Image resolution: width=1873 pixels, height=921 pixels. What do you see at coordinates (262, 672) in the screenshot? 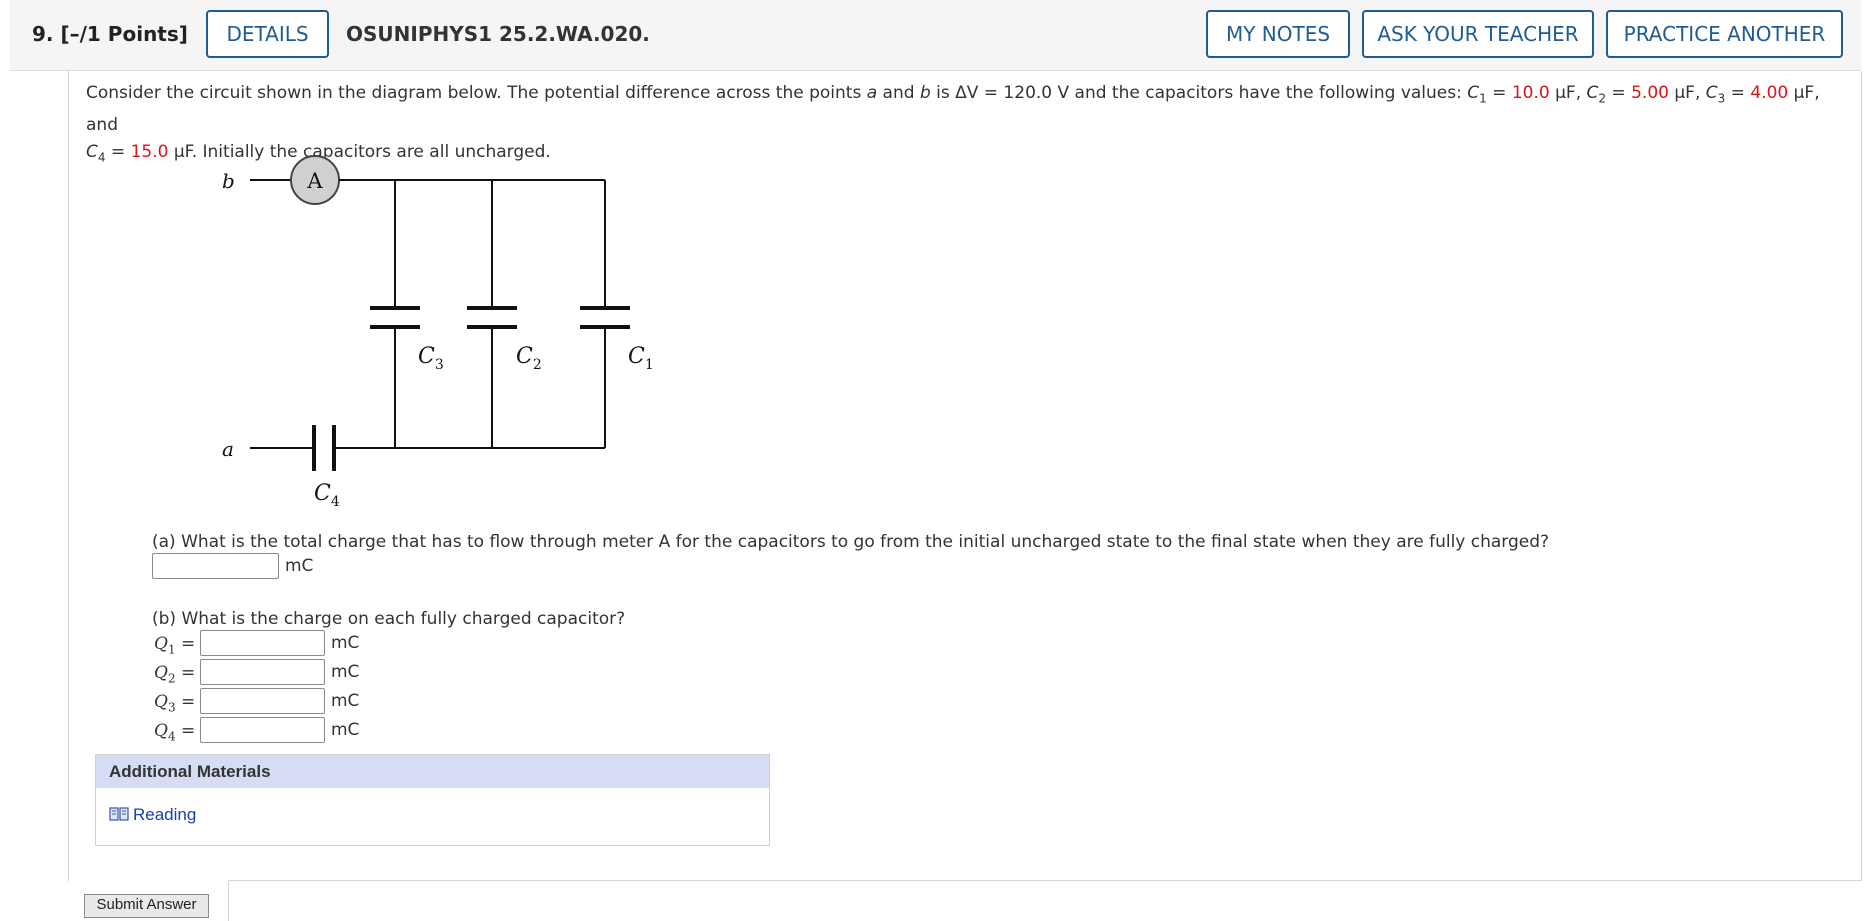
I see `q2-answer-input` at bounding box center [262, 672].